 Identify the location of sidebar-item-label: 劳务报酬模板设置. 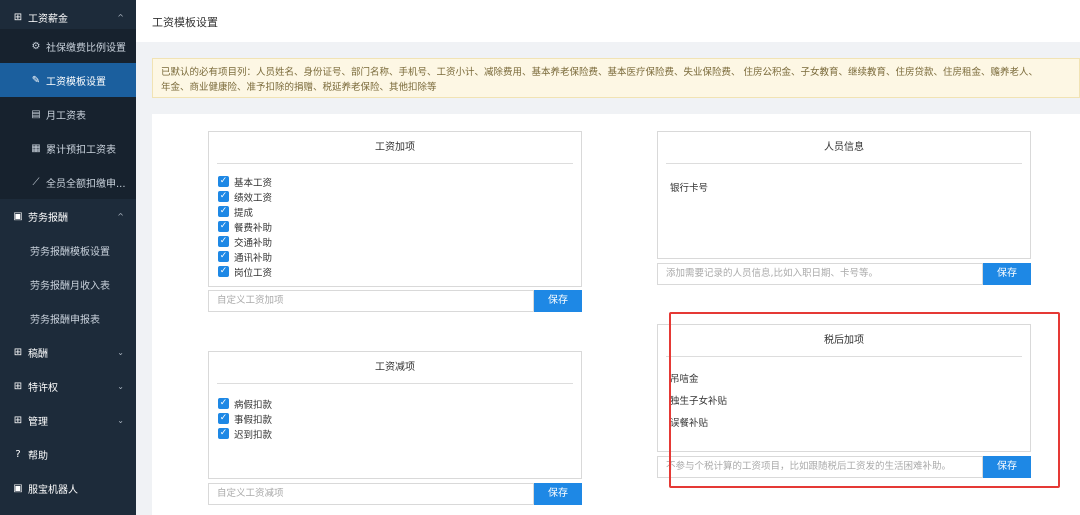
(70, 252).